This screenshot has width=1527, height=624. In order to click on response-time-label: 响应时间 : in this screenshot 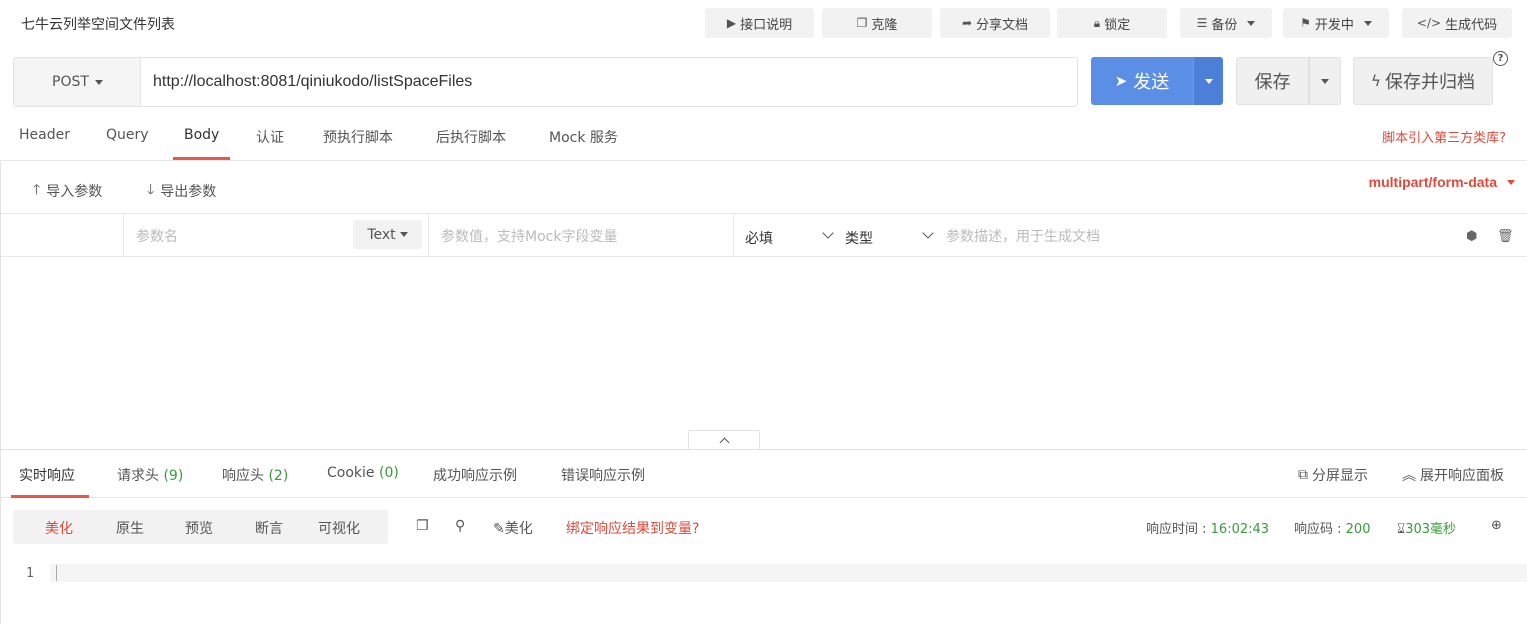, I will do `click(1178, 529)`.